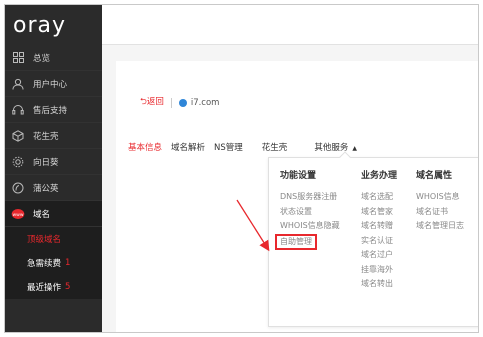 The width and height of the screenshot is (483, 337). I want to click on sidebar-item-sunflower: 向日葵, so click(53, 162).